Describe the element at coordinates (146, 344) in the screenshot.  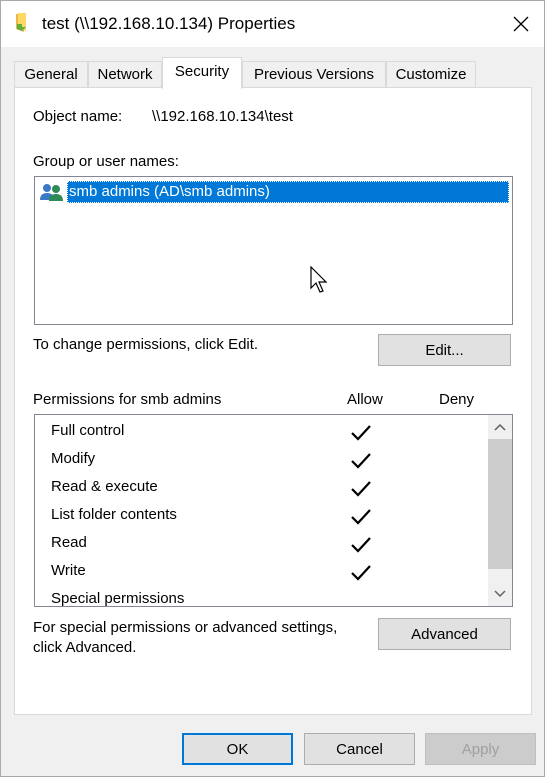
I see `change-permissions-text: To change permissions, click Edit.` at that location.